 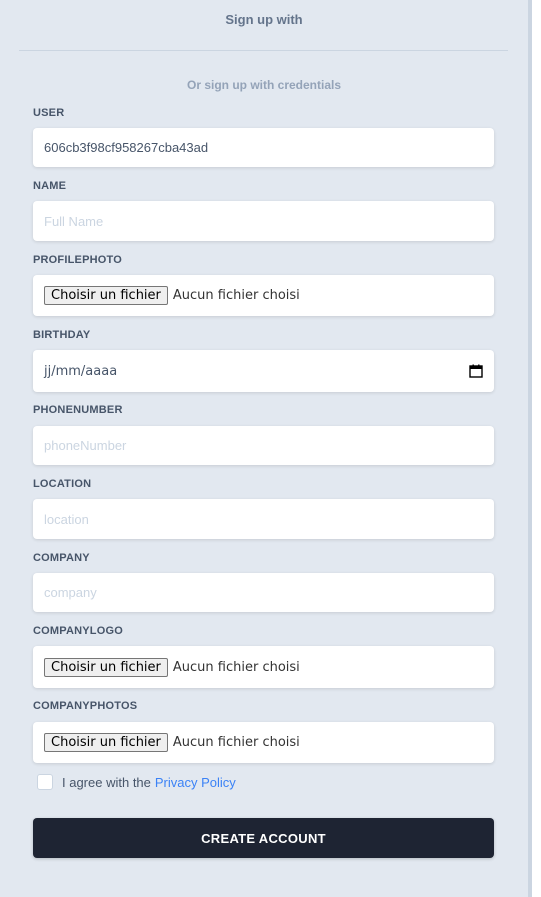 What do you see at coordinates (476, 371) in the screenshot?
I see `calendar-icon` at bounding box center [476, 371].